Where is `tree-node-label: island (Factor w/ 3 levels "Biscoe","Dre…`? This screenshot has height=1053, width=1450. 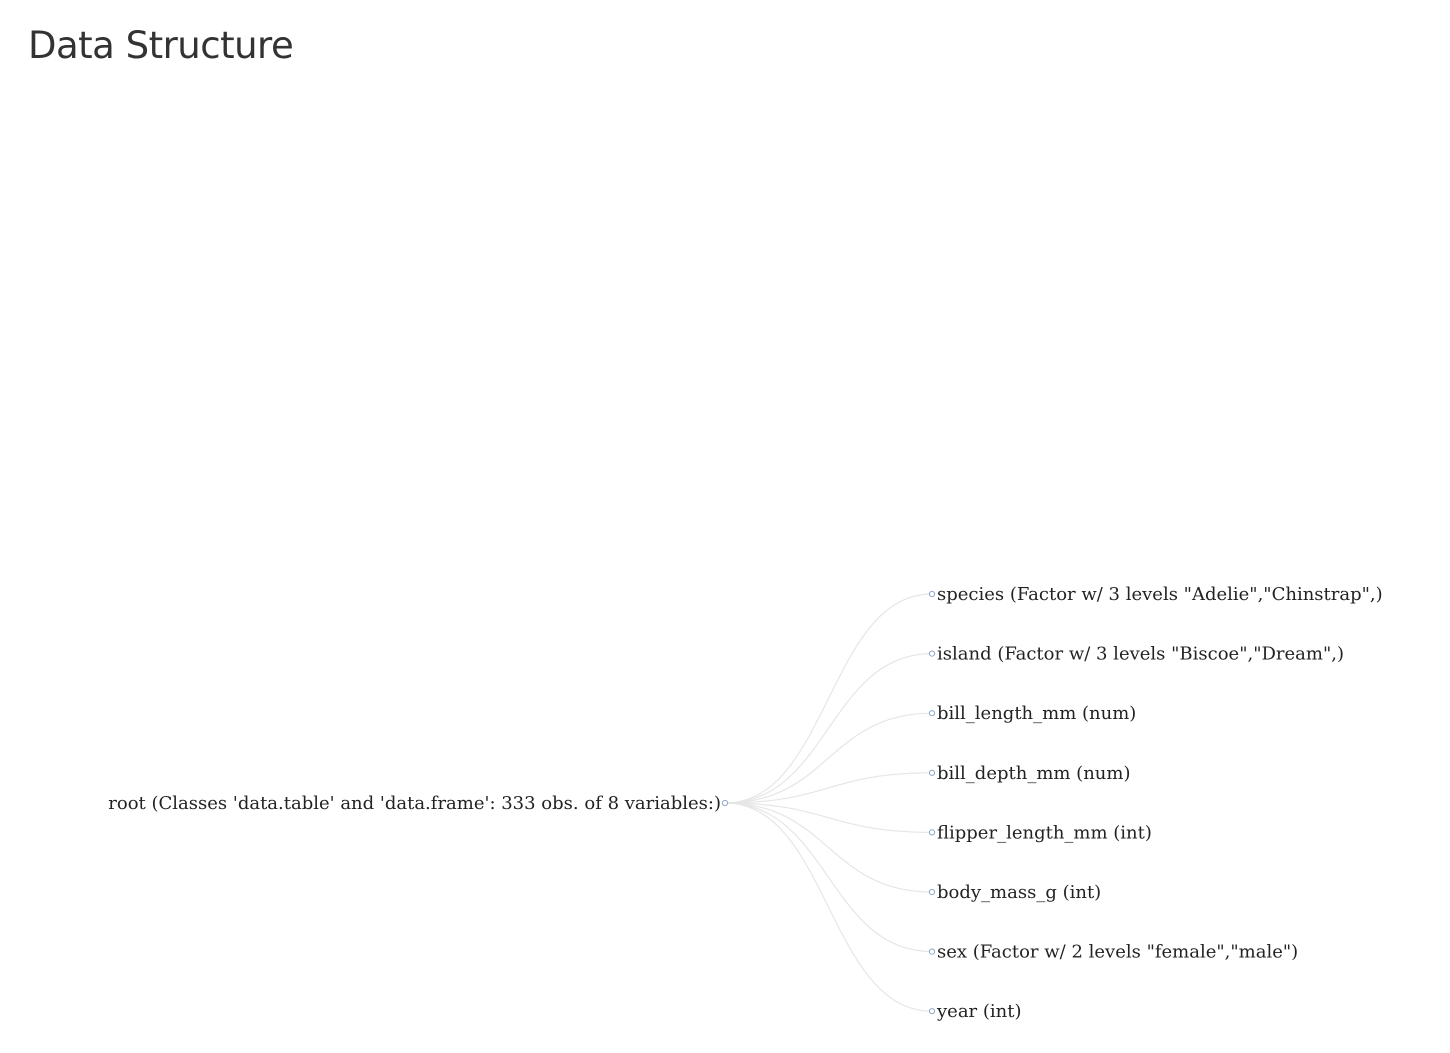
tree-node-label: island (Factor w/ 3 levels "Biscoe","Dre… is located at coordinates (1140, 654).